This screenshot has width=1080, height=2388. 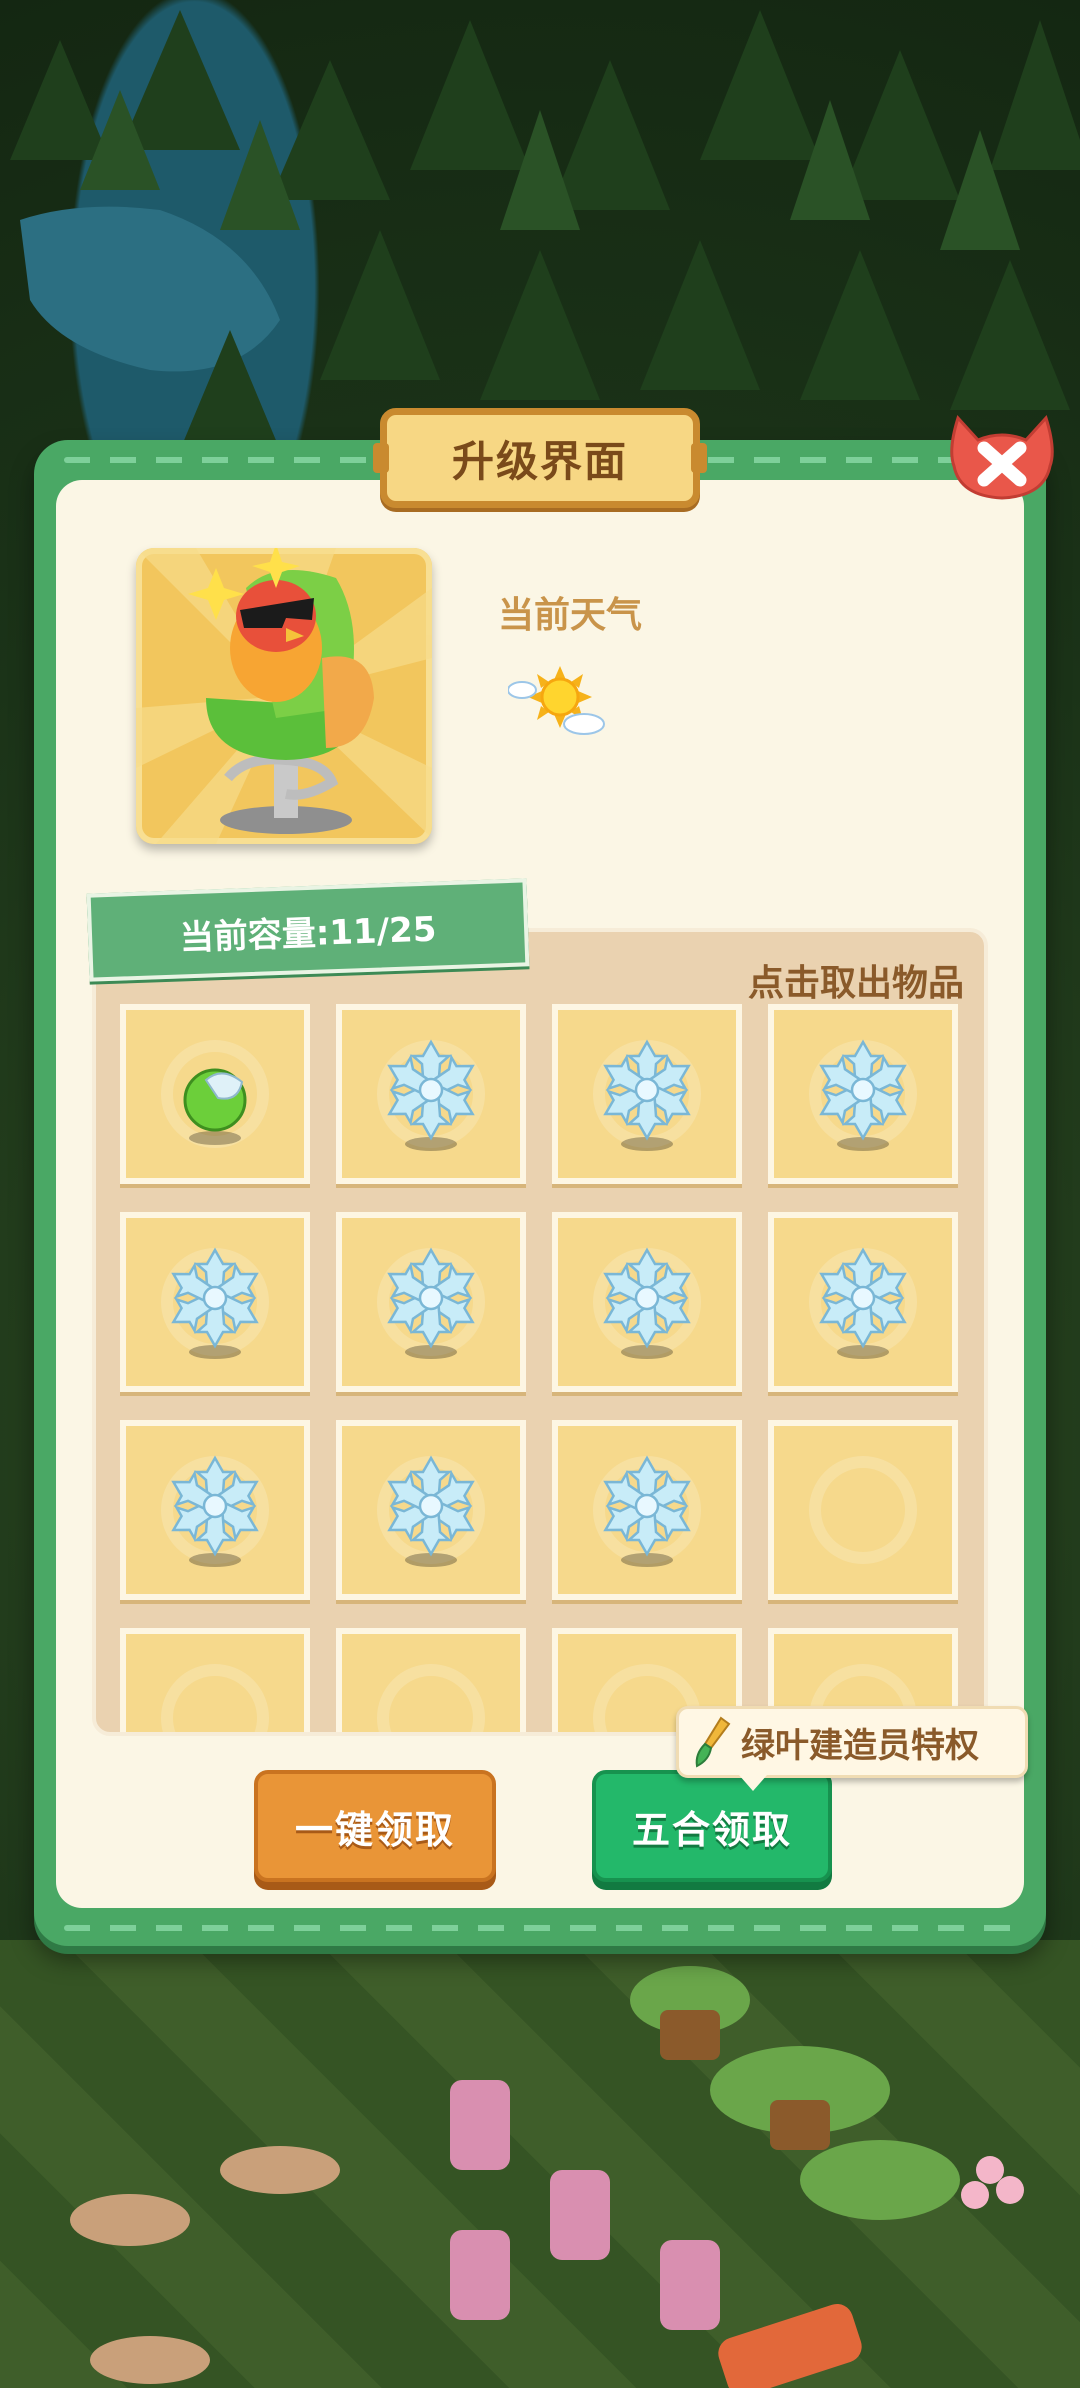 I want to click on frame-bottom-dashes, so click(x=540, y=1928).